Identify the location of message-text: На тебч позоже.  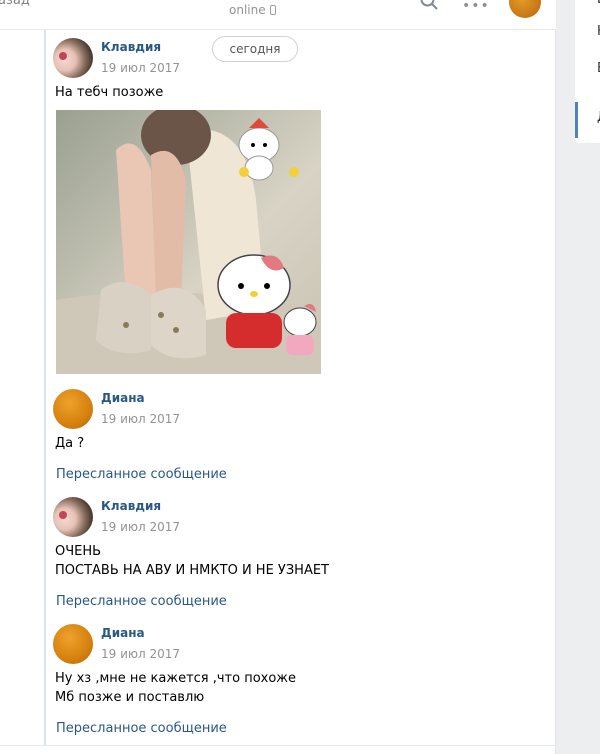
(109, 92).